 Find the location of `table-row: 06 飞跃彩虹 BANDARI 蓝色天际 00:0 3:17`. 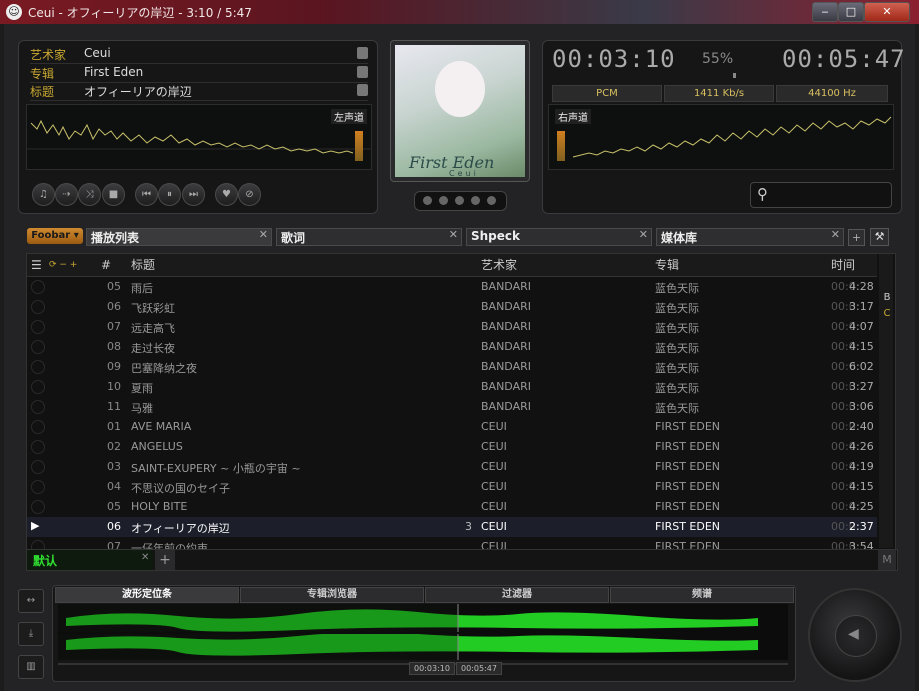

table-row: 06 飞跃彩虹 BANDARI 蓝色天际 00:0 3:17 is located at coordinates (452, 307).